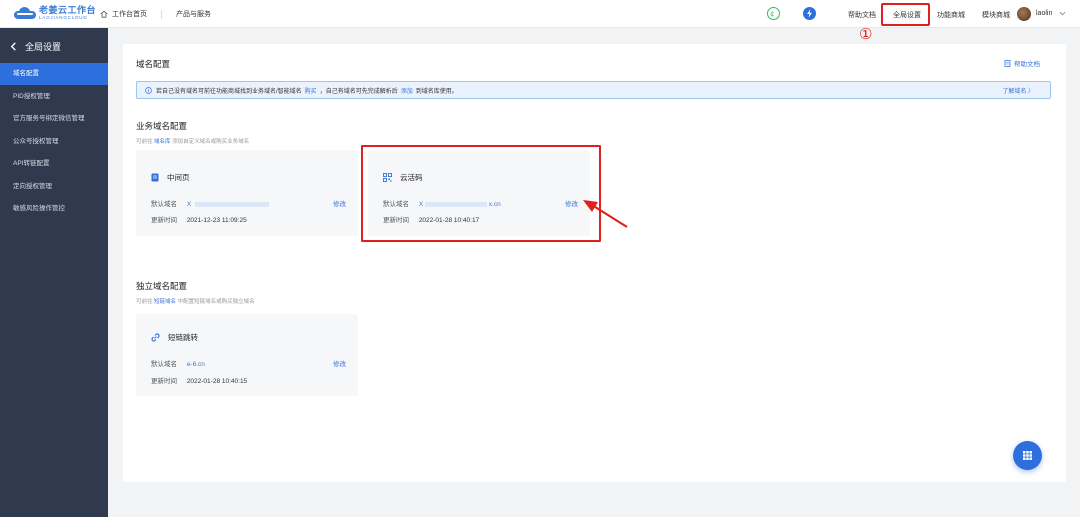 This screenshot has height=517, width=1080. What do you see at coordinates (229, 91) in the screenshot?
I see `notice-text-1: 若自己没有域名可前往功能商城找到业务域名/智能域名` at bounding box center [229, 91].